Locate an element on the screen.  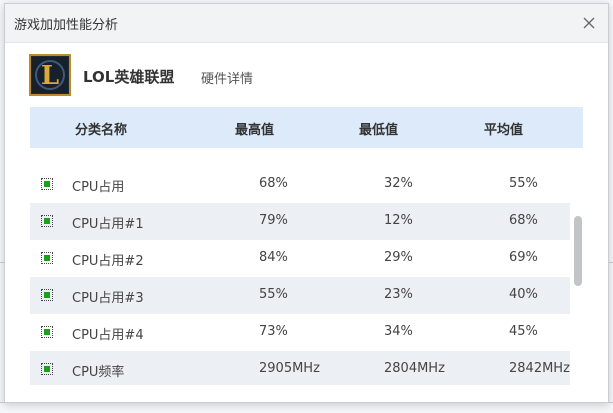
row-avg-value: 45% is located at coordinates (523, 331).